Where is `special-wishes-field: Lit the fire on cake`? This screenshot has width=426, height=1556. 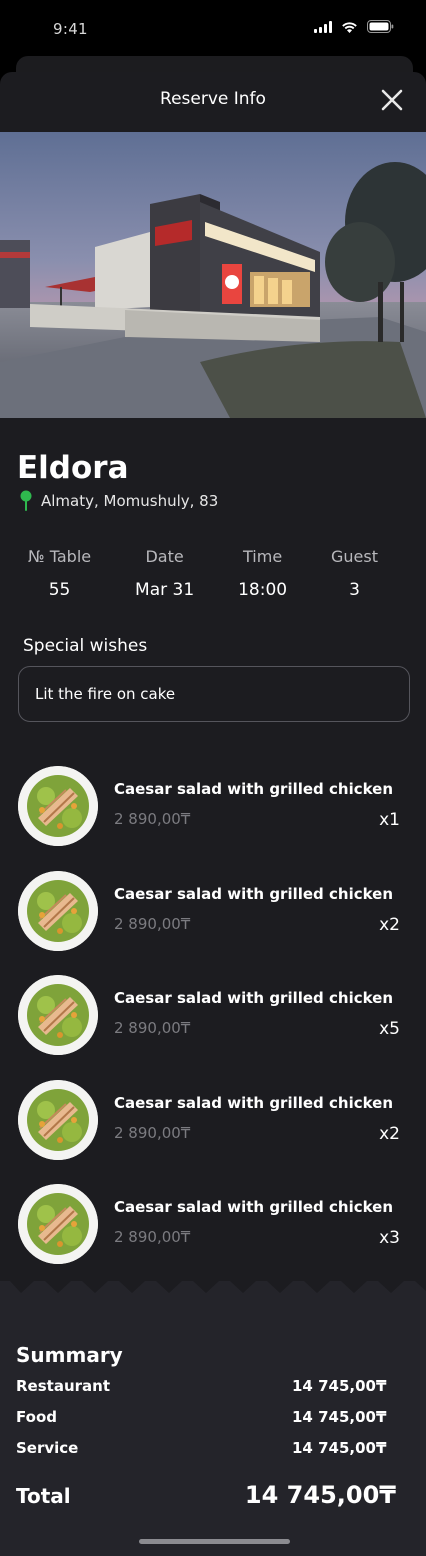
special-wishes-field: Lit the fire on cake is located at coordinates (214, 694).